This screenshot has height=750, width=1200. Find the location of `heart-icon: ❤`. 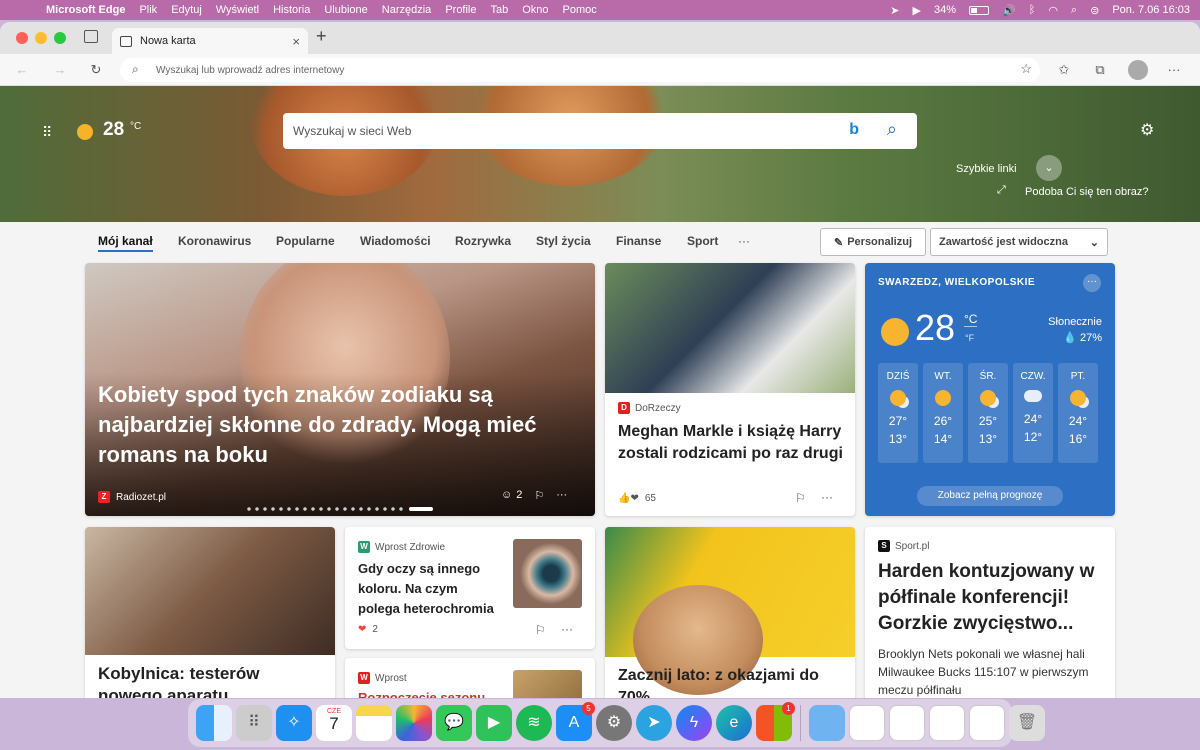

heart-icon: ❤ is located at coordinates (362, 629).